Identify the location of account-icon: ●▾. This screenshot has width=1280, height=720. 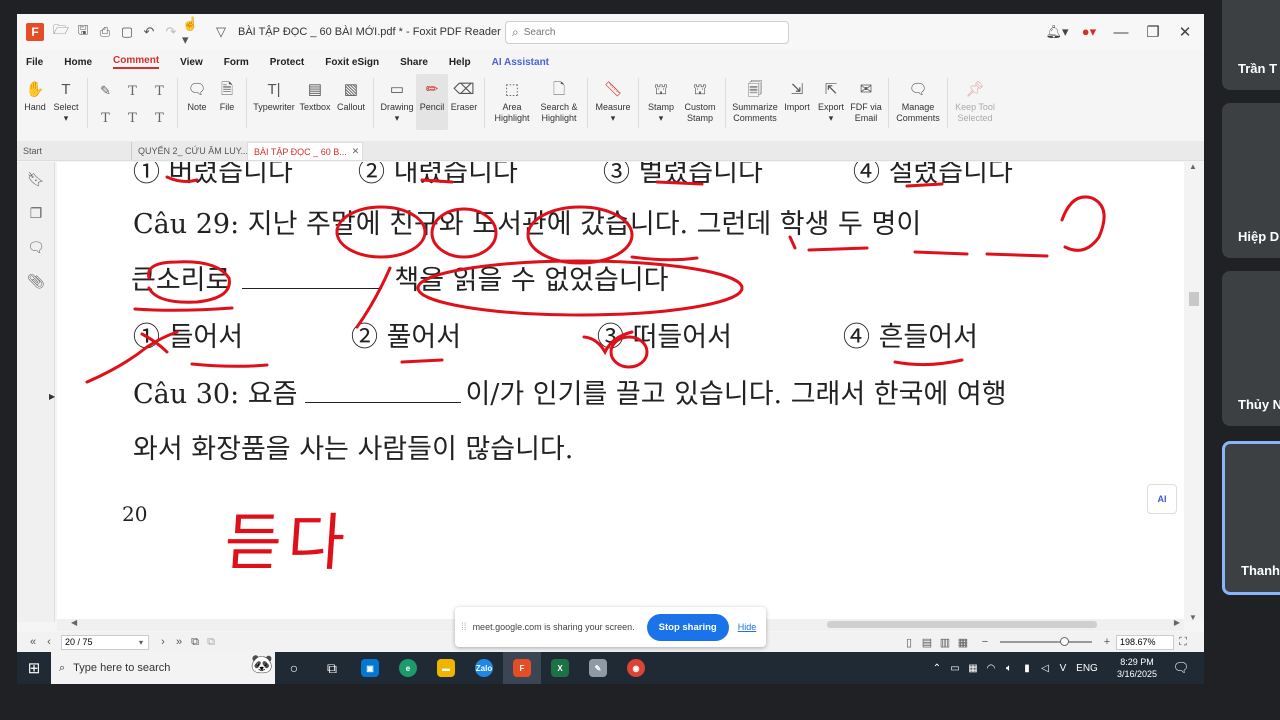
(1089, 32).